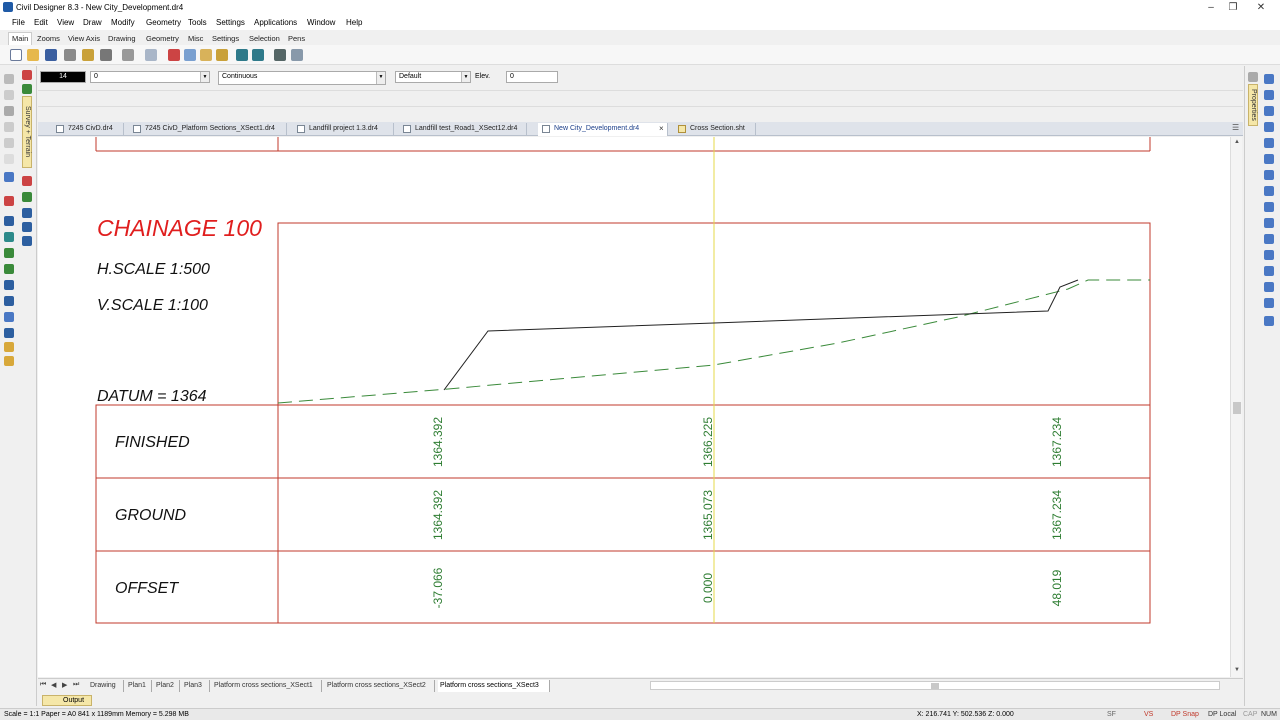 This screenshot has height=720, width=1280. What do you see at coordinates (27, 227) in the screenshot?
I see `tool-e-icon` at bounding box center [27, 227].